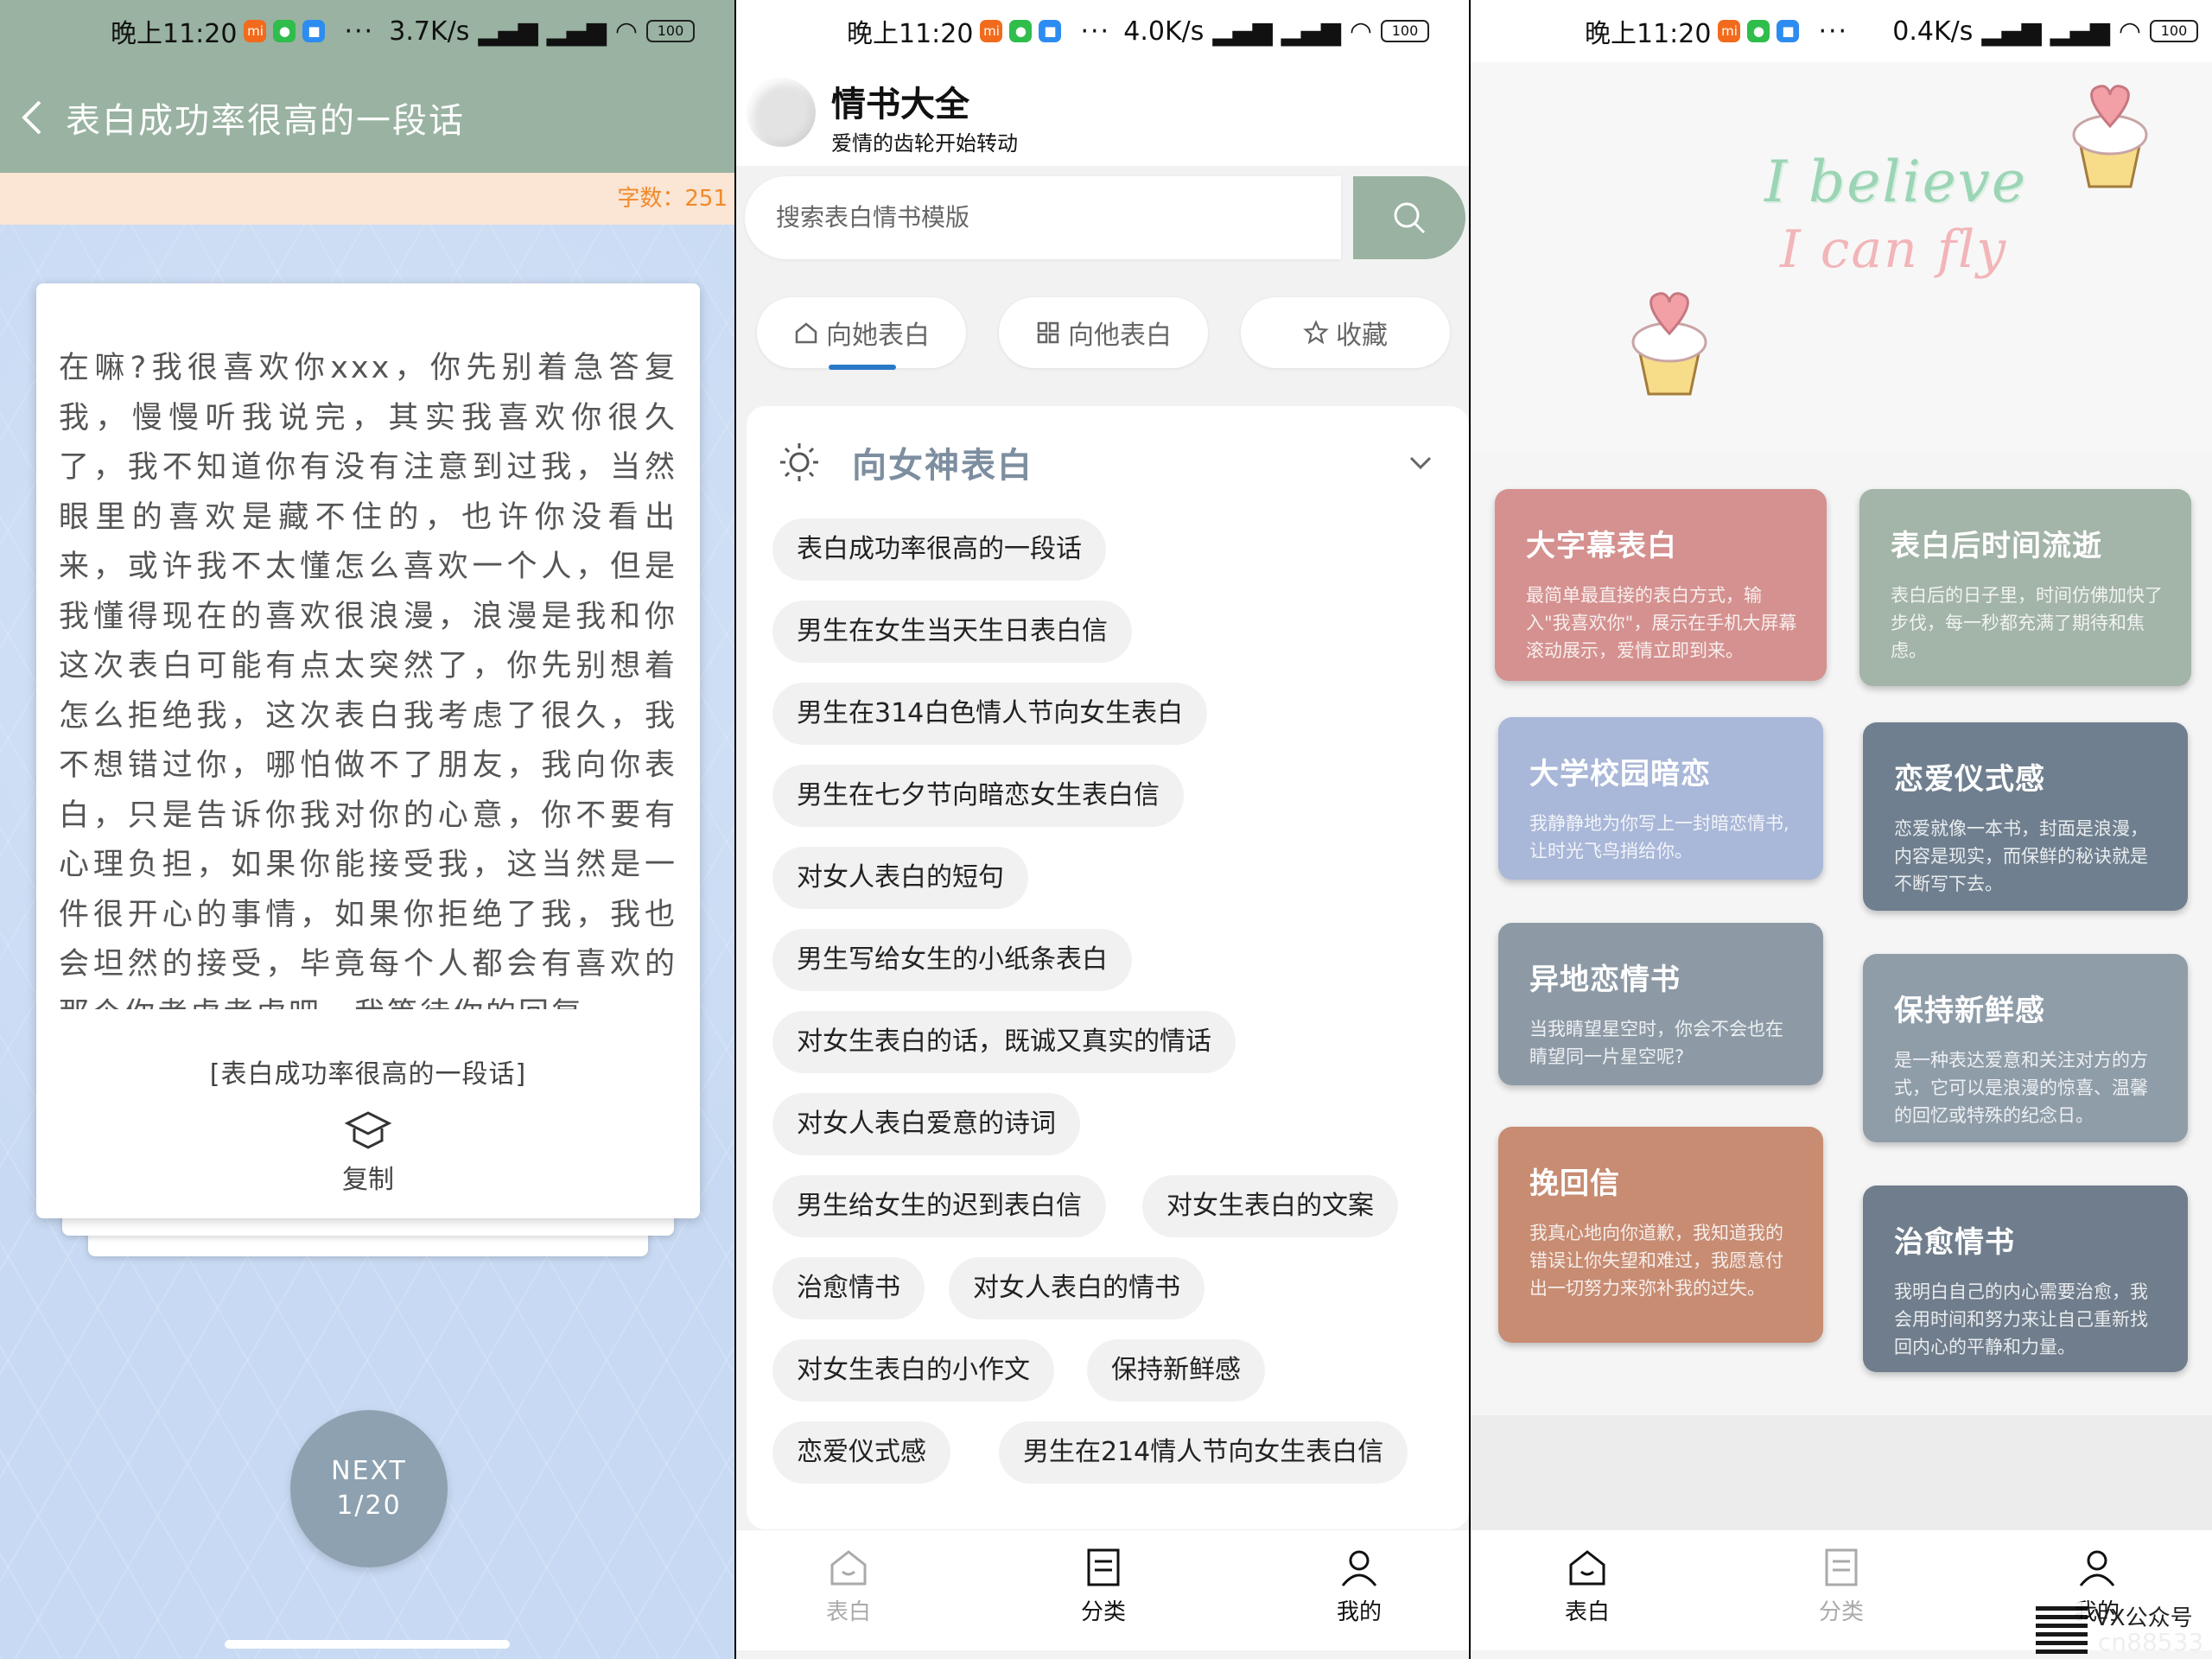 This screenshot has height=1659, width=2212. Describe the element at coordinates (508, 31) in the screenshot. I see `signal-icon: ▂▄▆` at that location.